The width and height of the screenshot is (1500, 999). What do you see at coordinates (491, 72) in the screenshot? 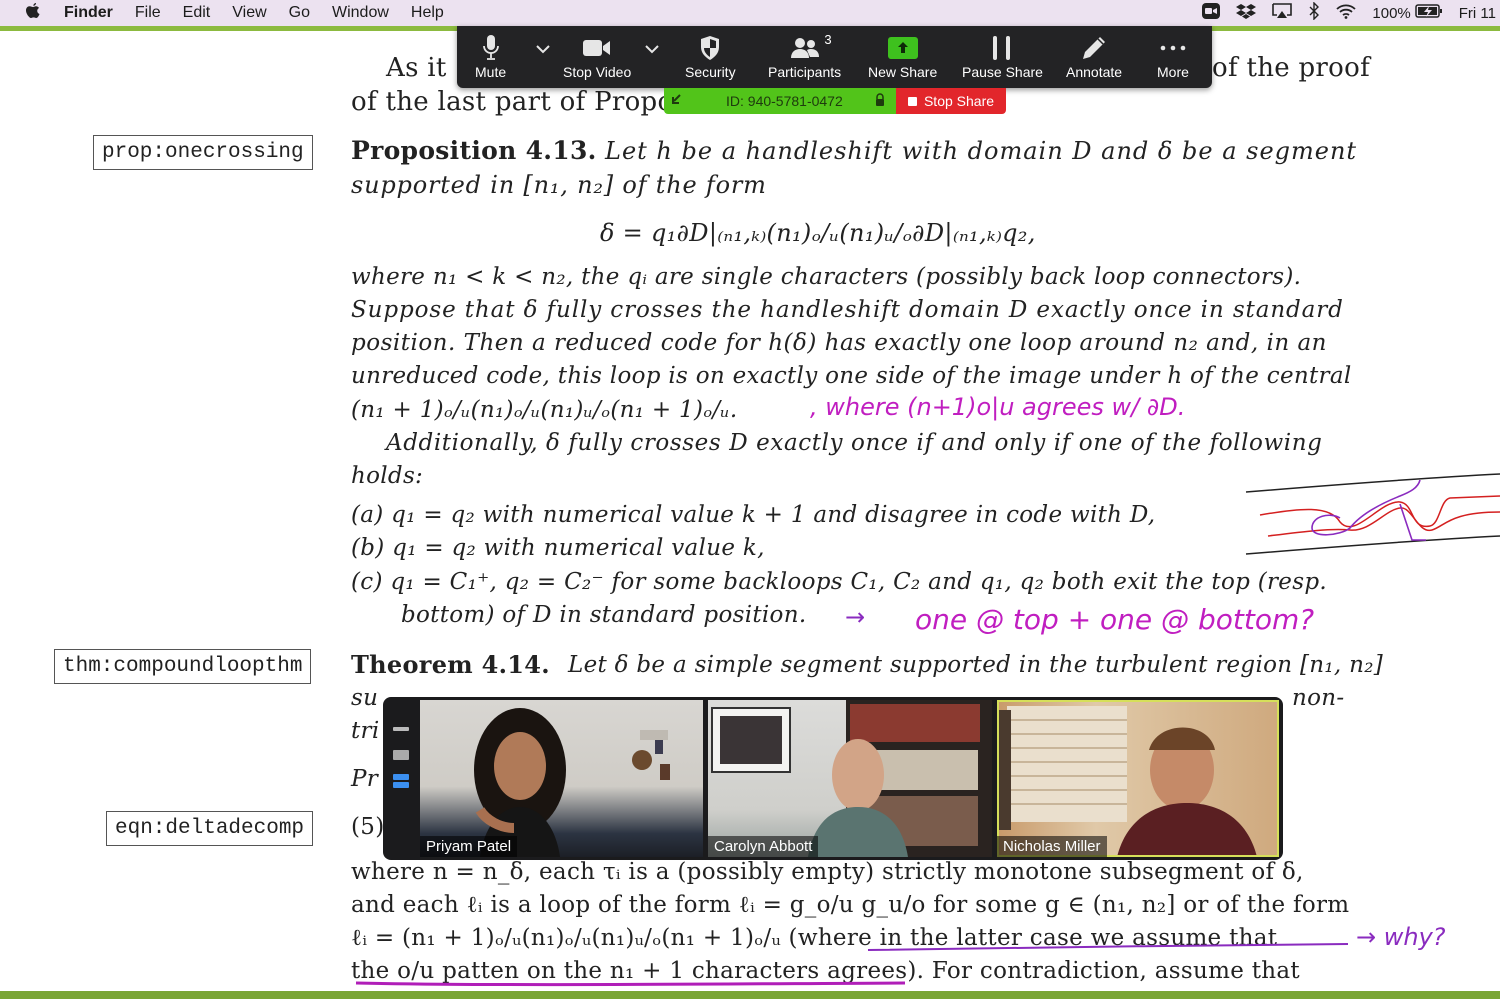
I see `mute-label: Mute` at bounding box center [491, 72].